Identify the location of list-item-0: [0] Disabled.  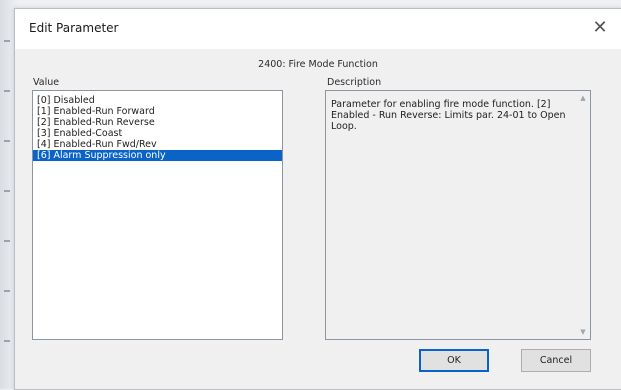
(157, 100).